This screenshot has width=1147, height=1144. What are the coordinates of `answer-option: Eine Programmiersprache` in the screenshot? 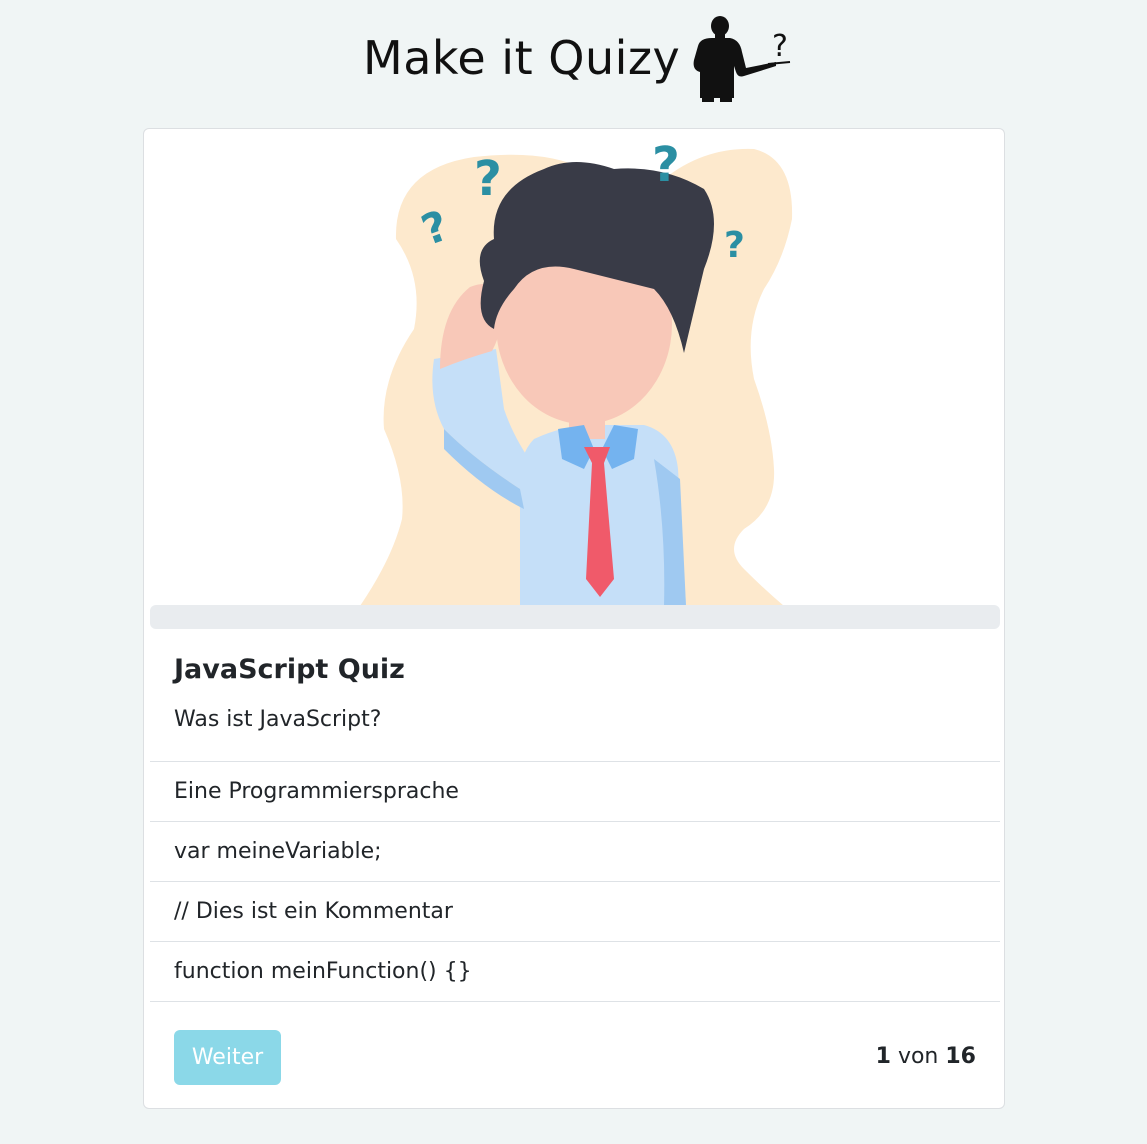 It's located at (575, 791).